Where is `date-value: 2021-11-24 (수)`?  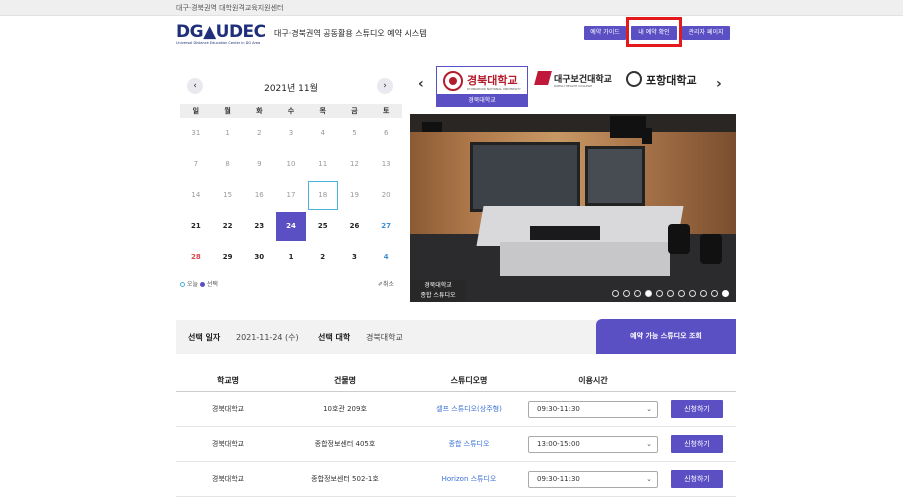
date-value: 2021-11-24 (수) is located at coordinates (267, 337).